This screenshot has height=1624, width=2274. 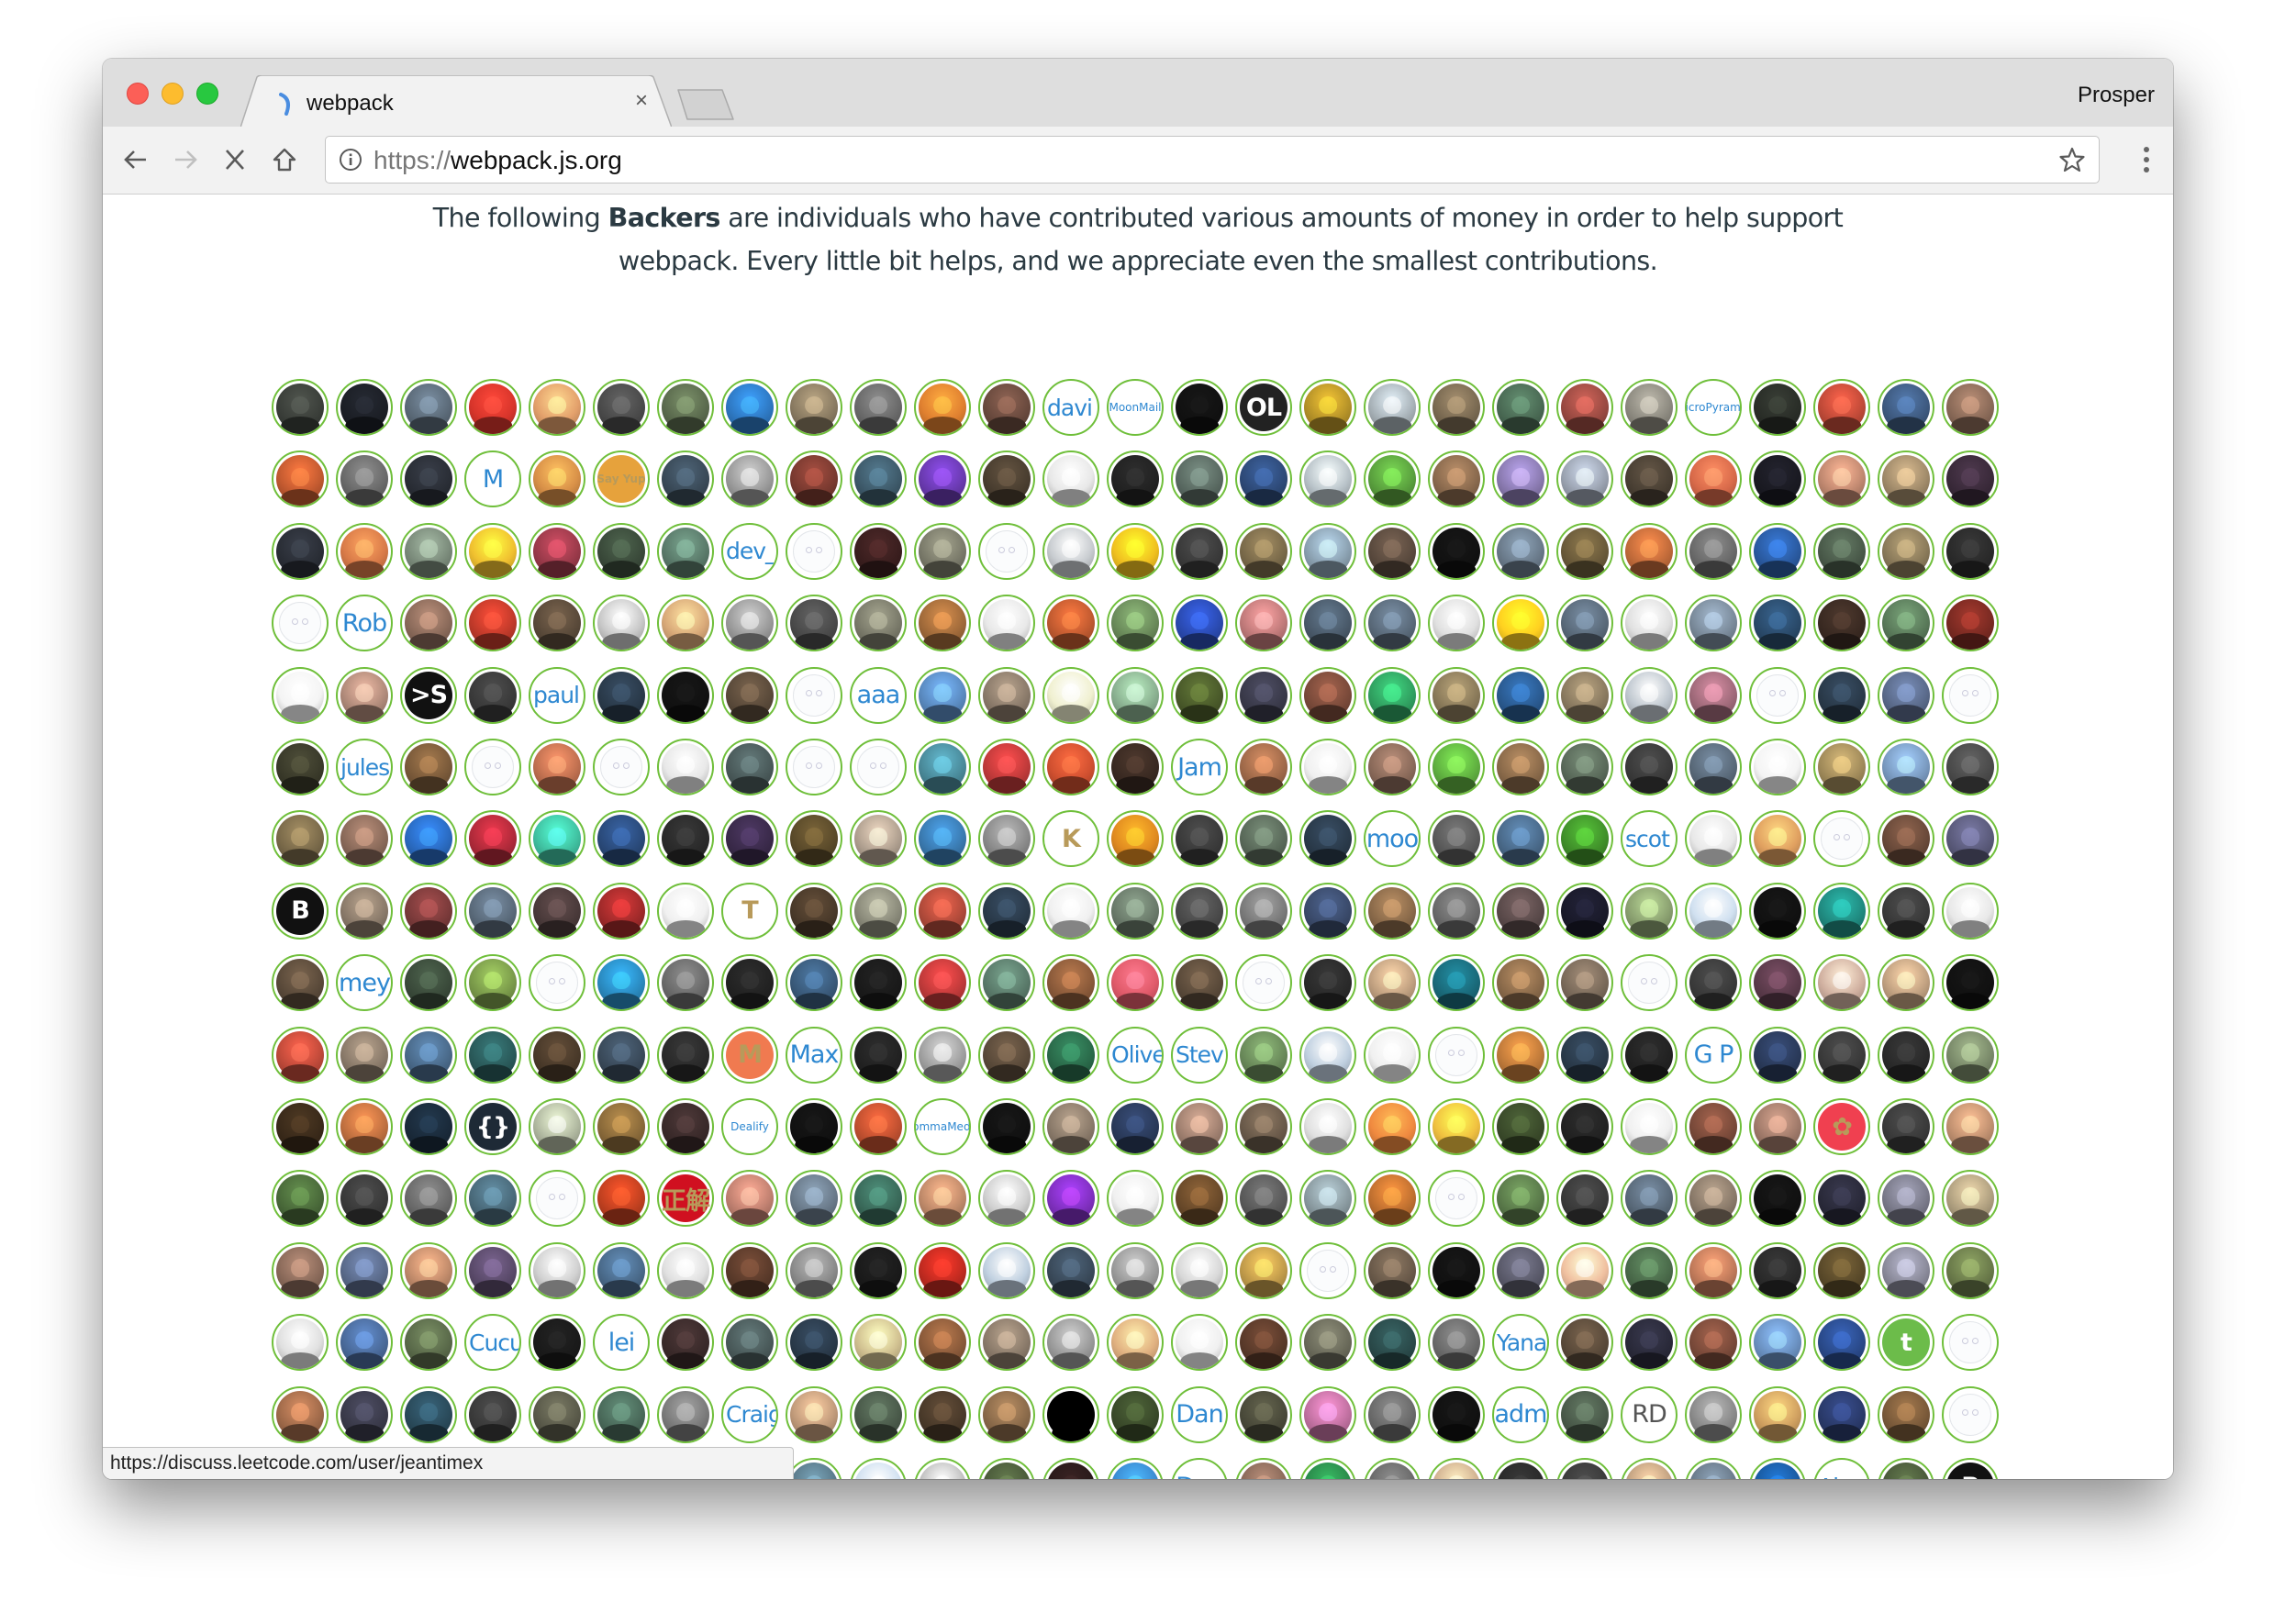 What do you see at coordinates (1520, 1414) in the screenshot?
I see `backer-avatar: adm` at bounding box center [1520, 1414].